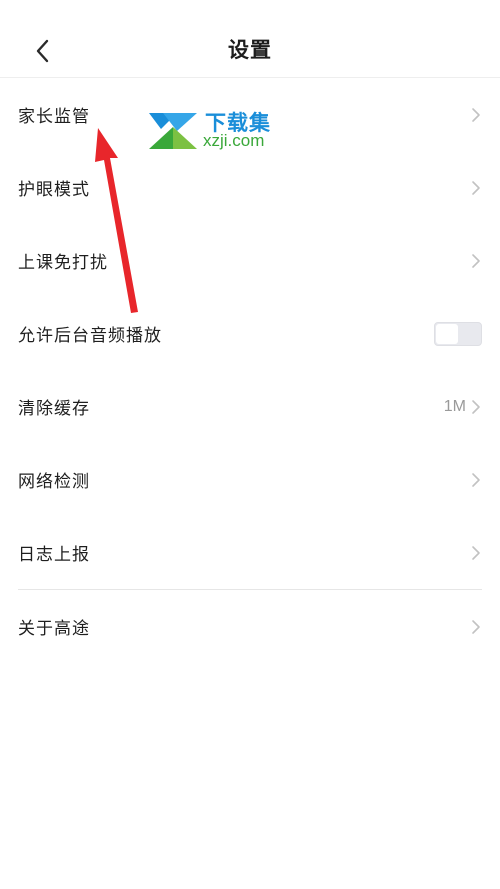 Image resolution: width=500 pixels, height=889 pixels. I want to click on settings-item-label: 日志上报, so click(54, 555).